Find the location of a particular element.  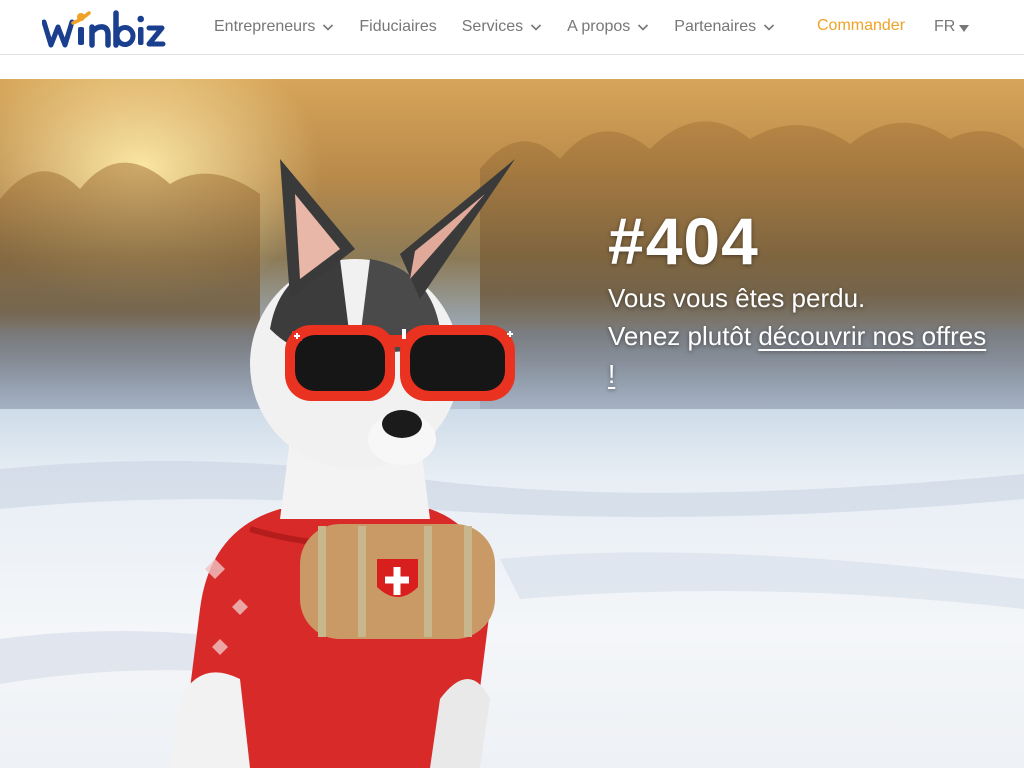

order-link: Commander is located at coordinates (861, 26).